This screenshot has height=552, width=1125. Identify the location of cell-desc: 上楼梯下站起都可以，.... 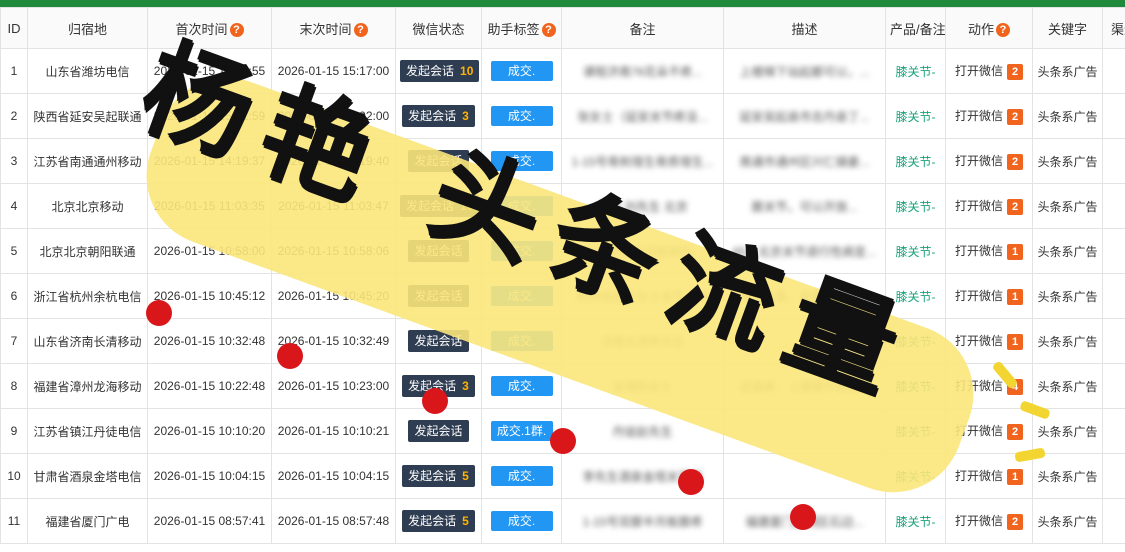
(804, 71).